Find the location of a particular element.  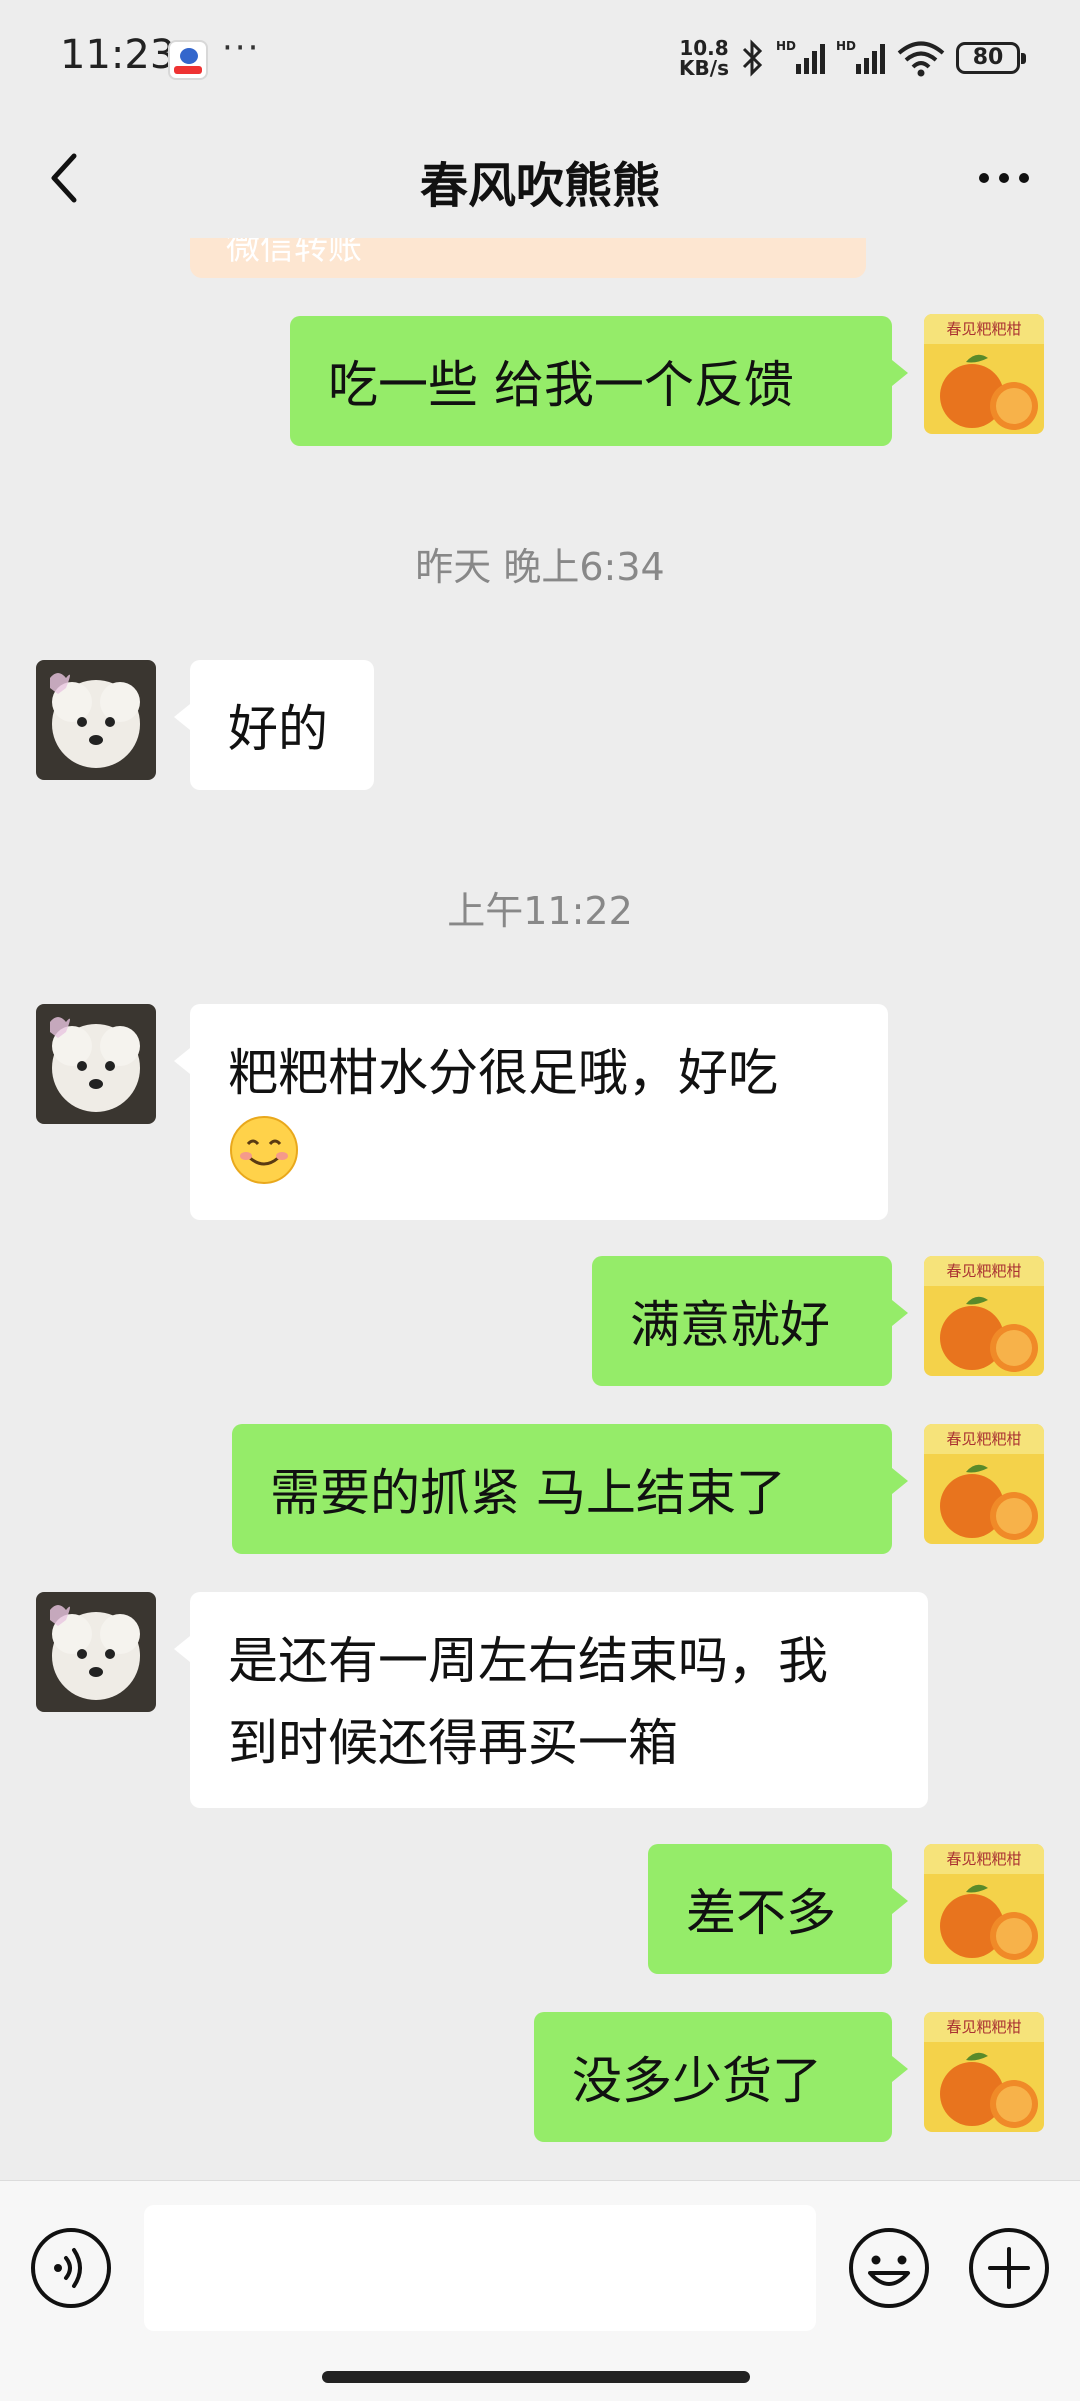

plus-icon is located at coordinates (1009, 2268).